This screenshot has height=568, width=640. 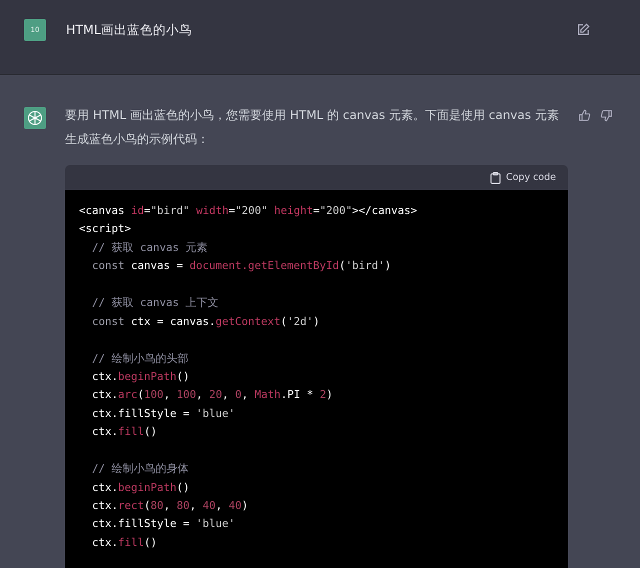 What do you see at coordinates (606, 115) in the screenshot?
I see `thumbs-down-icon` at bounding box center [606, 115].